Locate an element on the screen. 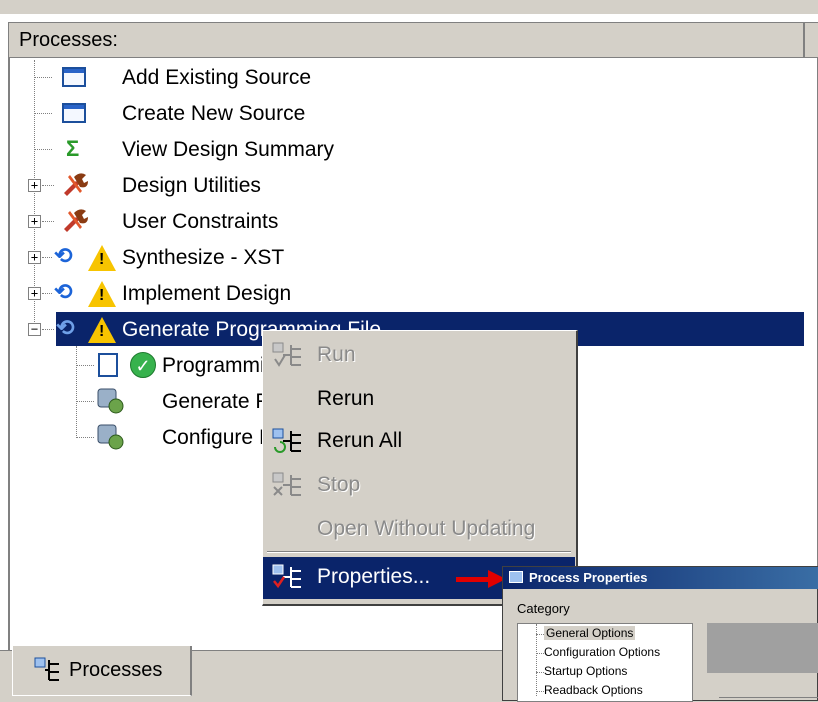 The image size is (818, 702). tree-item-design-utilities: + Design Utilities is located at coordinates (402, 185).